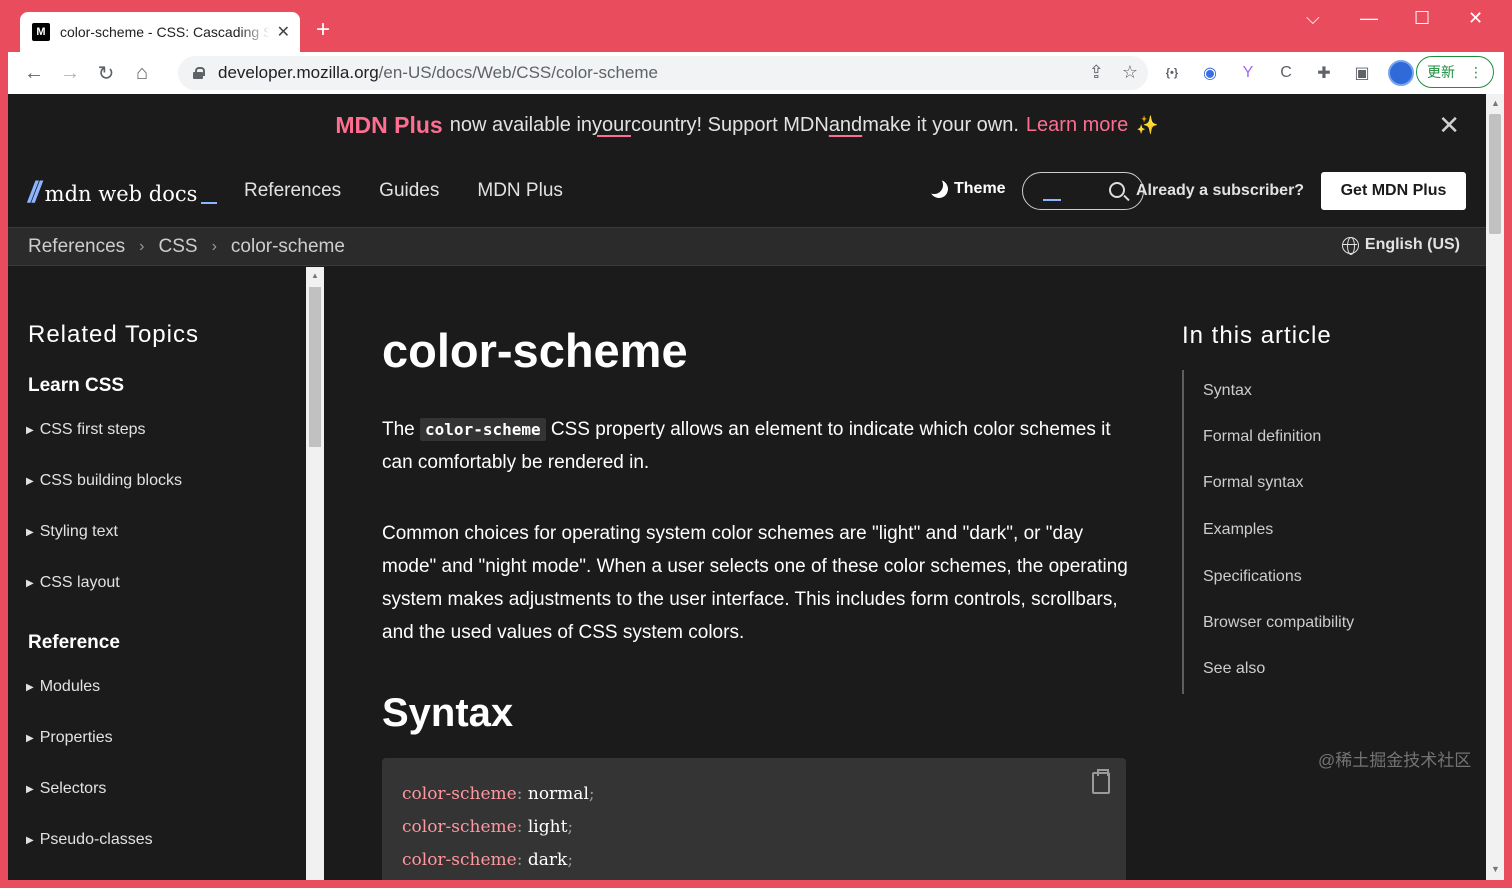 The width and height of the screenshot is (1512, 888). What do you see at coordinates (1252, 577) in the screenshot?
I see `toc-item-specifications: Specifications` at bounding box center [1252, 577].